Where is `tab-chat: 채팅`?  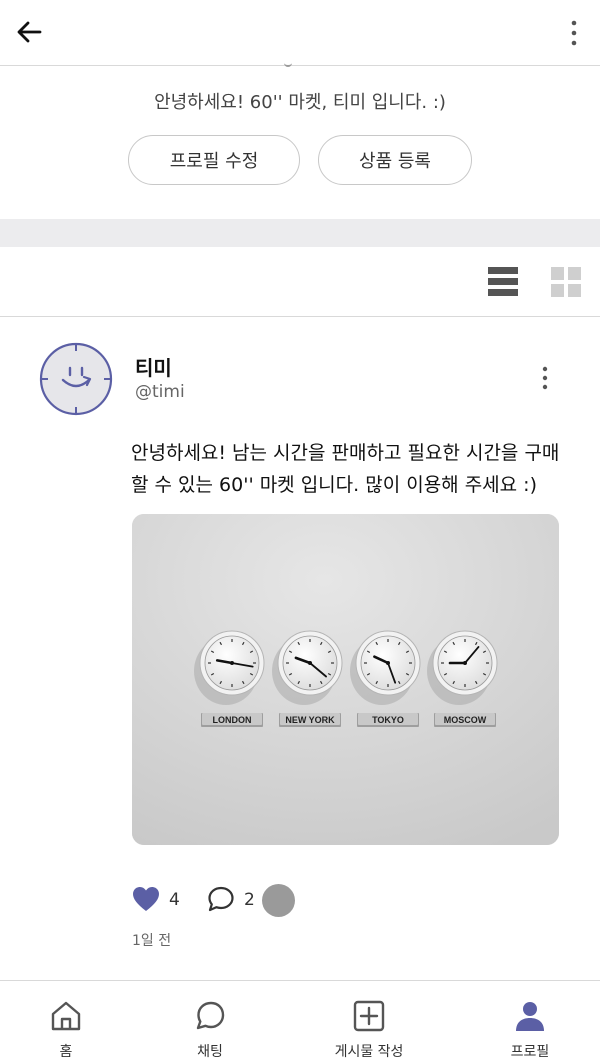
tab-chat: 채팅 is located at coordinates (210, 1022).